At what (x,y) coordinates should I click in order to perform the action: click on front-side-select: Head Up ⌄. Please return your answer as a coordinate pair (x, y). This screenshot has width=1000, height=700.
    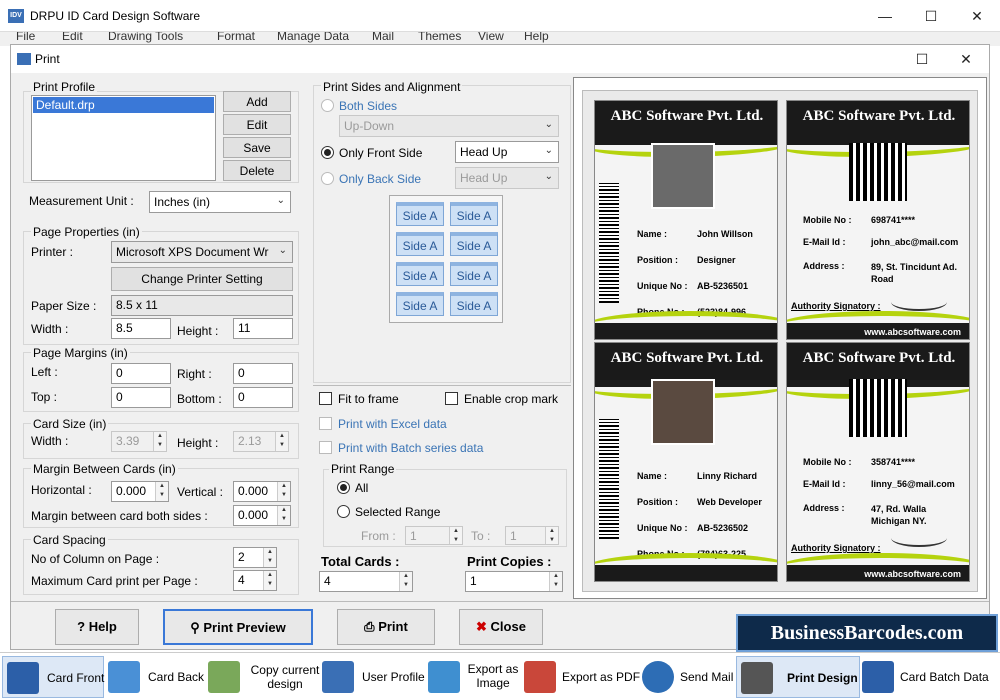
    Looking at the image, I should click on (507, 152).